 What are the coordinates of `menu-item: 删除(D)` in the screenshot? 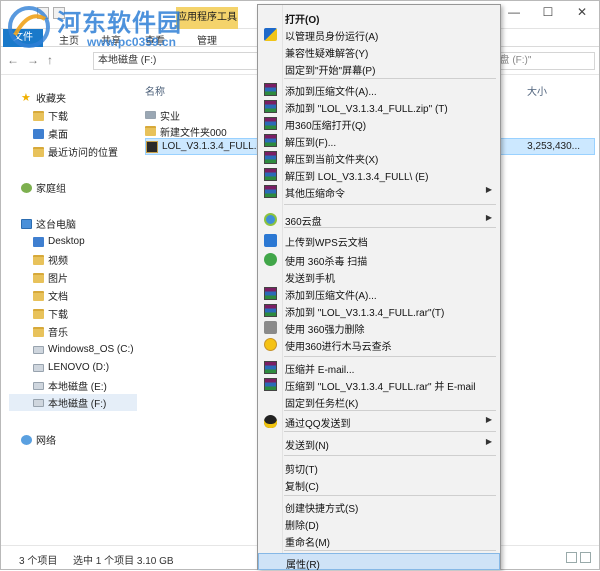 It's located at (379, 523).